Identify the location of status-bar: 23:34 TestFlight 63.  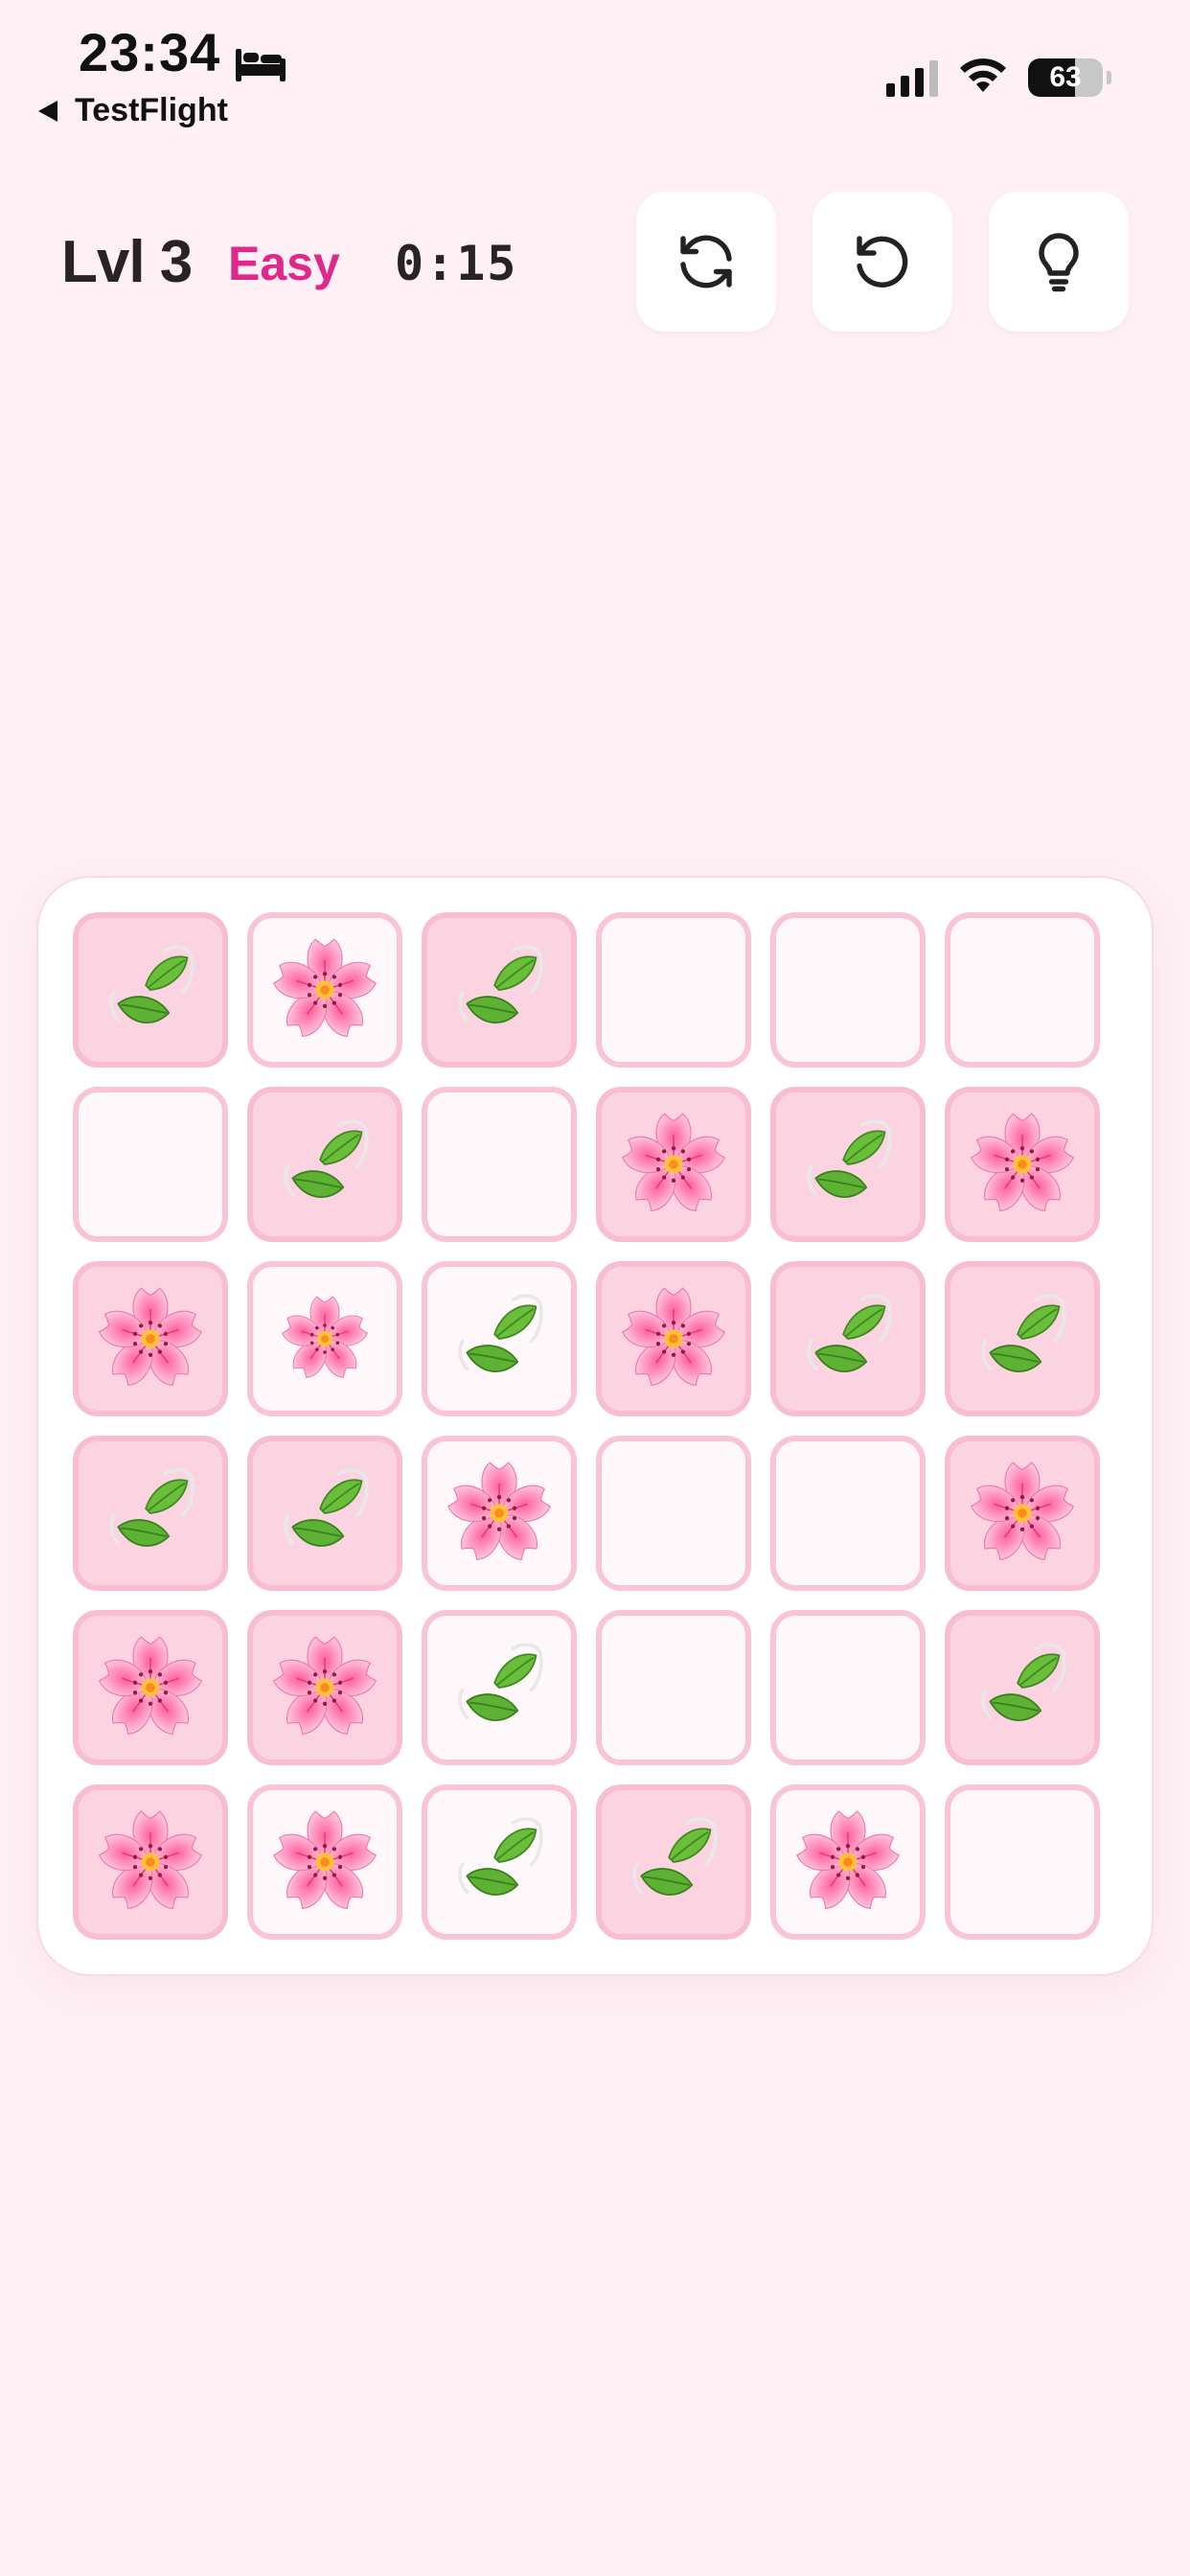
(595, 72).